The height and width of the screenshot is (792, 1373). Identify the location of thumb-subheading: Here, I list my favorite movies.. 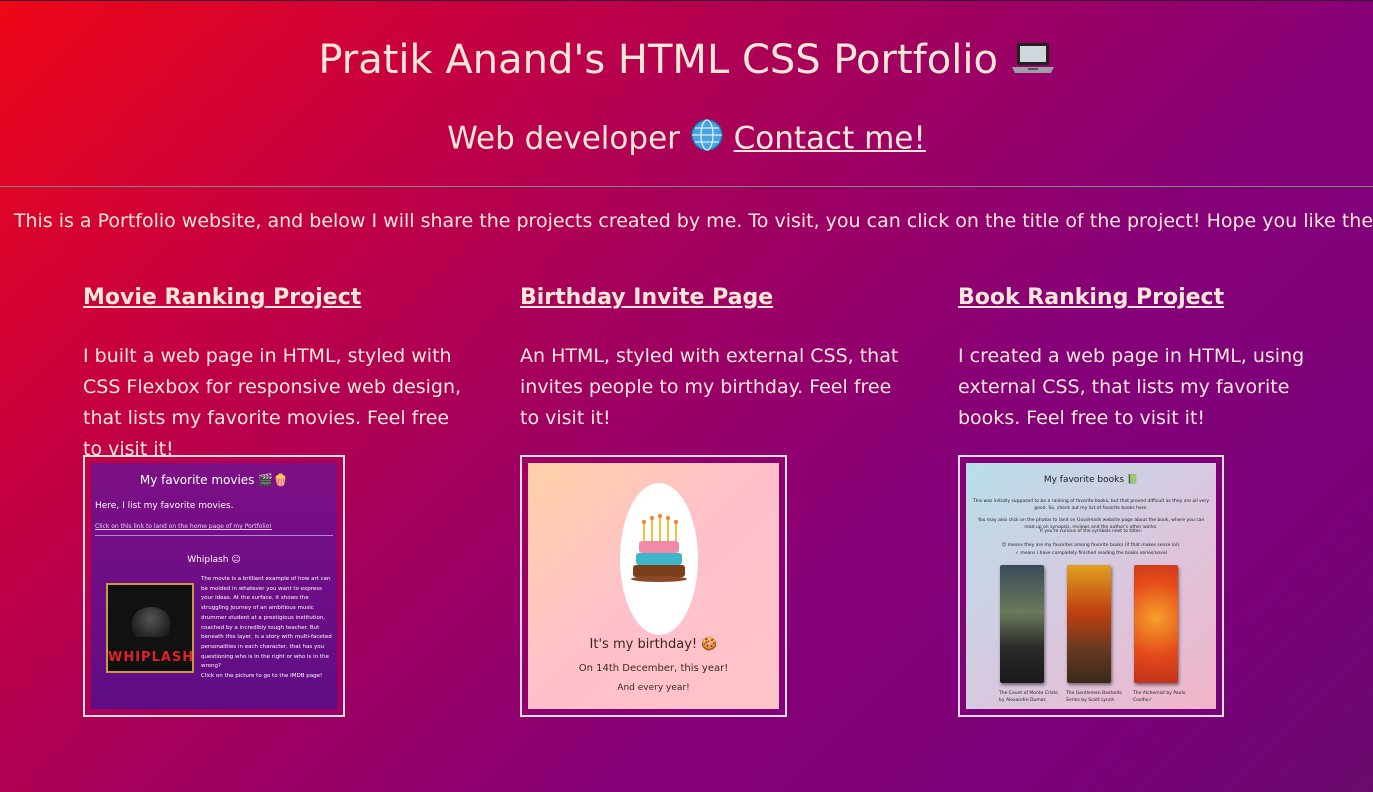
(164, 506).